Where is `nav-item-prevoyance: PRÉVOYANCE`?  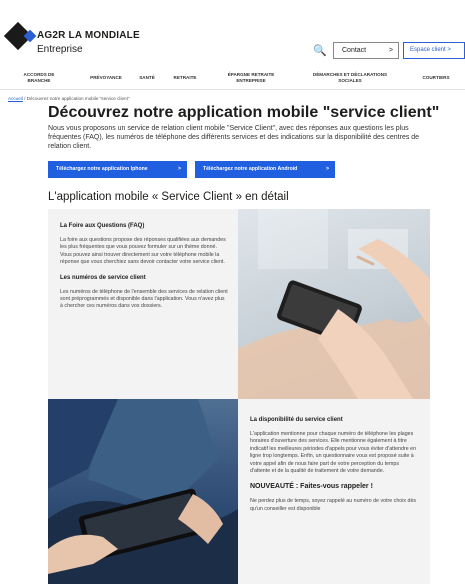
nav-item-prevoyance: PRÉVOYANCE is located at coordinates (106, 78).